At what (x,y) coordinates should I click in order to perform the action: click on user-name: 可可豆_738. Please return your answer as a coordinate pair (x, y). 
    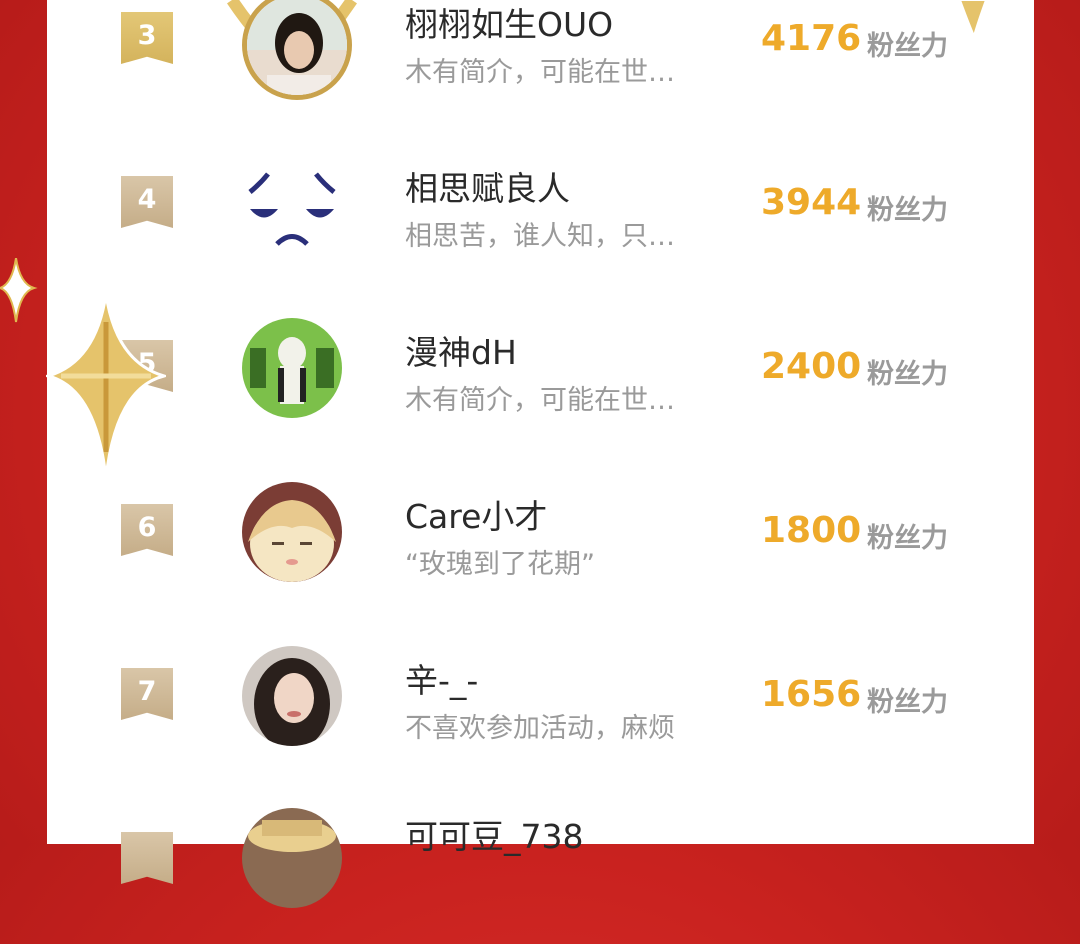
    Looking at the image, I should click on (494, 834).